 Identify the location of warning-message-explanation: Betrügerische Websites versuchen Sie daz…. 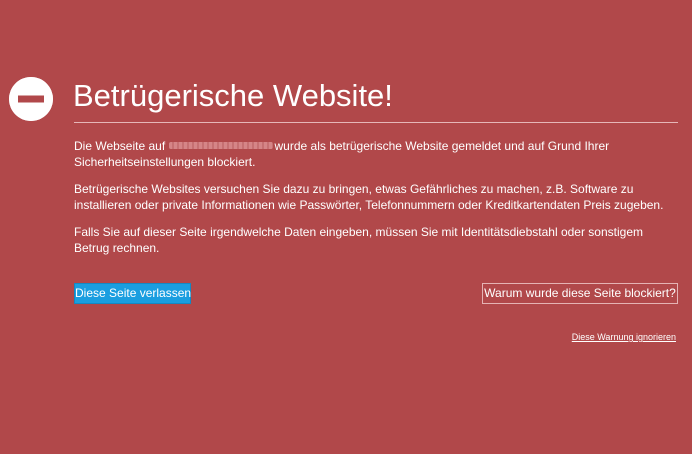
(369, 197).